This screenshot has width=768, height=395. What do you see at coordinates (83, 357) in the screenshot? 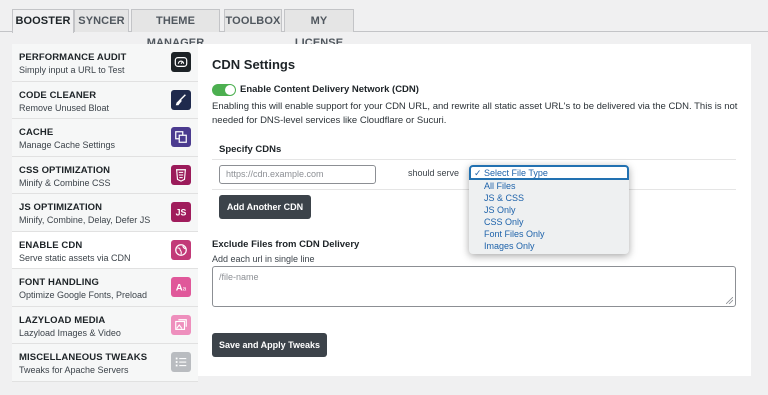
I see `nav-title: MISCELLANEOUS TWEAKS` at bounding box center [83, 357].